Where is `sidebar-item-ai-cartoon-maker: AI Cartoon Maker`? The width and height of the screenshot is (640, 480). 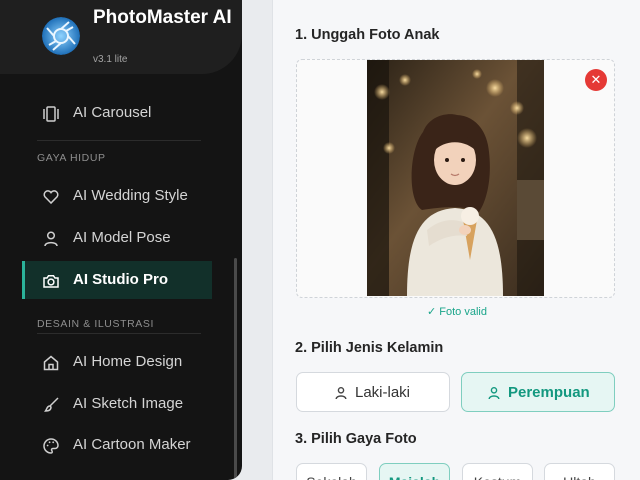
sidebar-item-ai-cartoon-maker: AI Cartoon Maker is located at coordinates (117, 445).